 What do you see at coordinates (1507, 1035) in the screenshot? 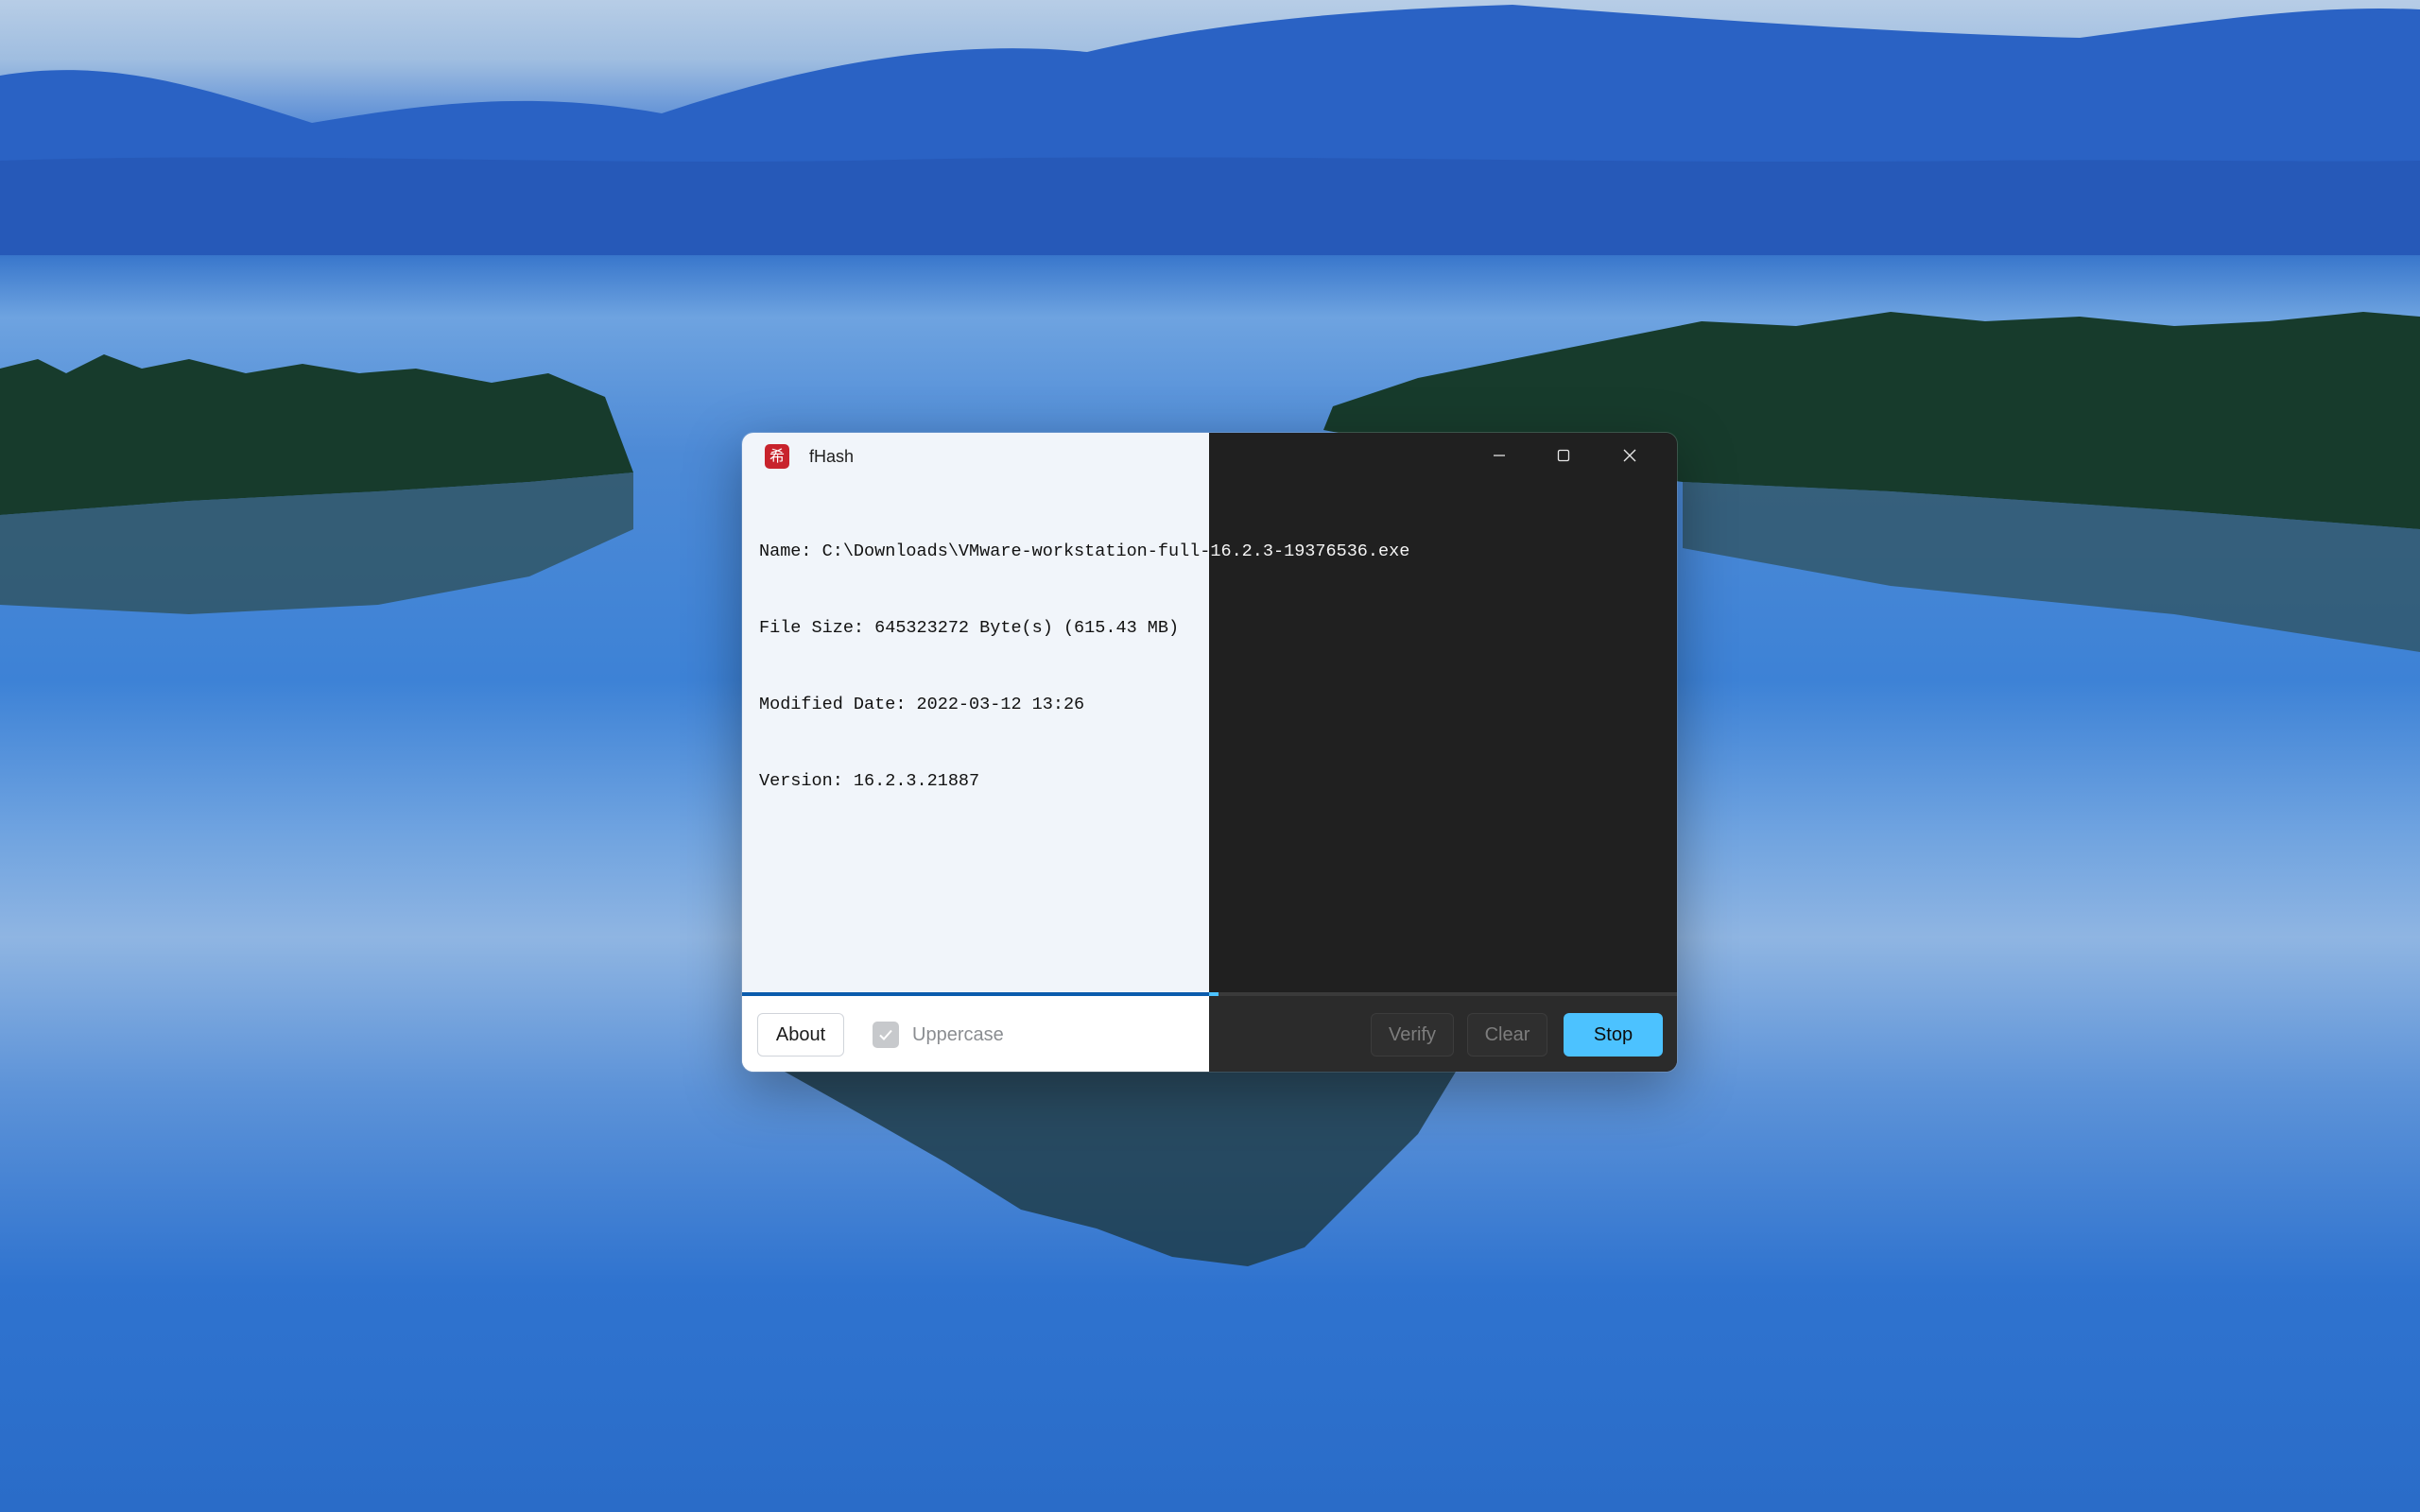
I see `clear-button: Clear` at bounding box center [1507, 1035].